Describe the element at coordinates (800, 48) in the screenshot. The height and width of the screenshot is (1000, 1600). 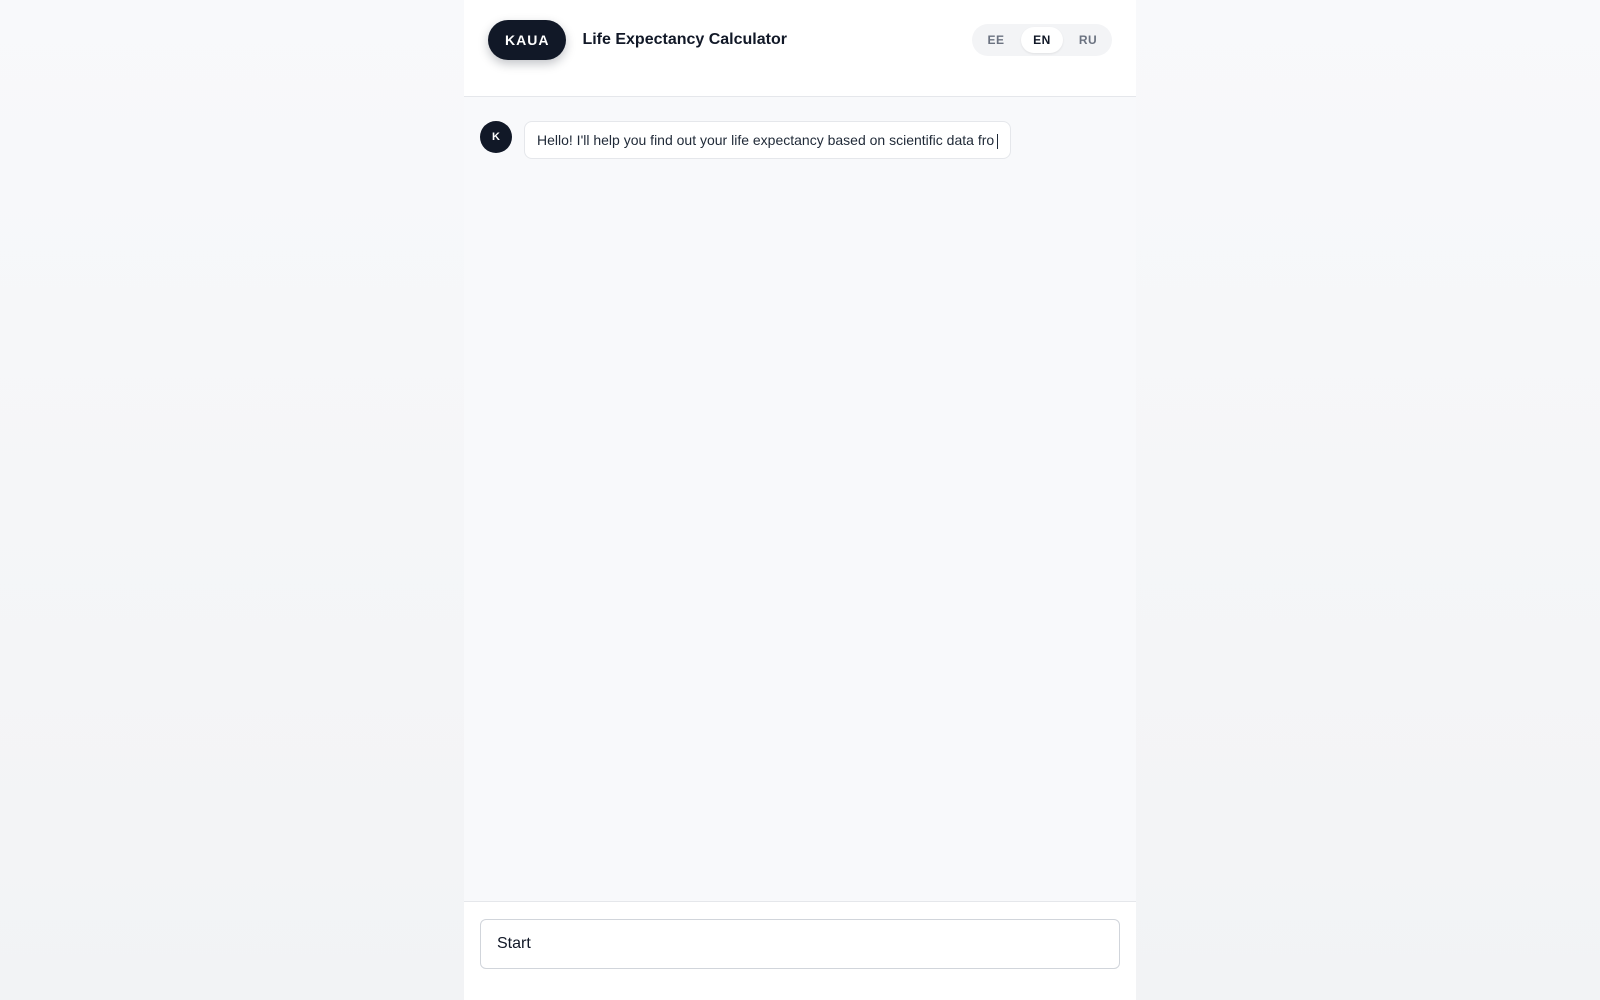
I see `header: KAUA Life Expectancy Calculator EE EN RU` at that location.